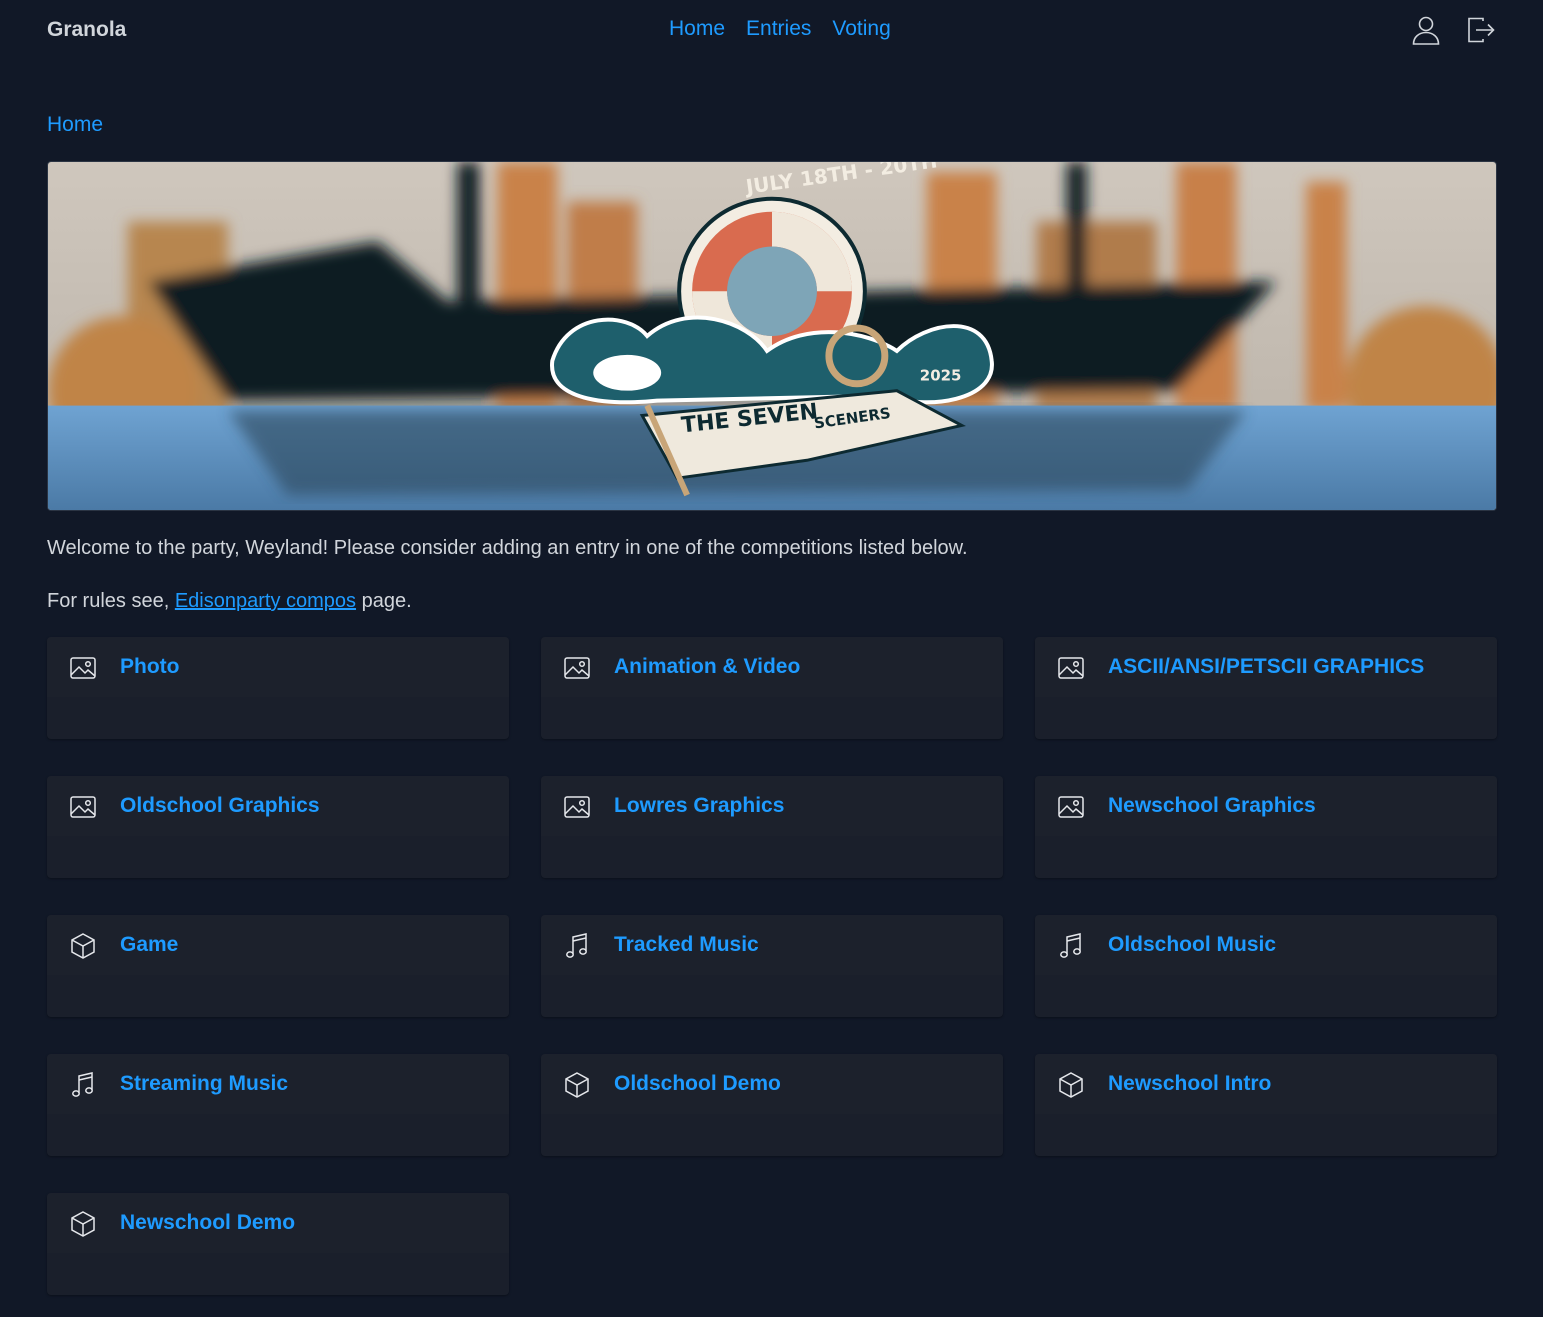 This screenshot has height=1317, width=1543. I want to click on competition-card-header: Animation & Video, so click(772, 667).